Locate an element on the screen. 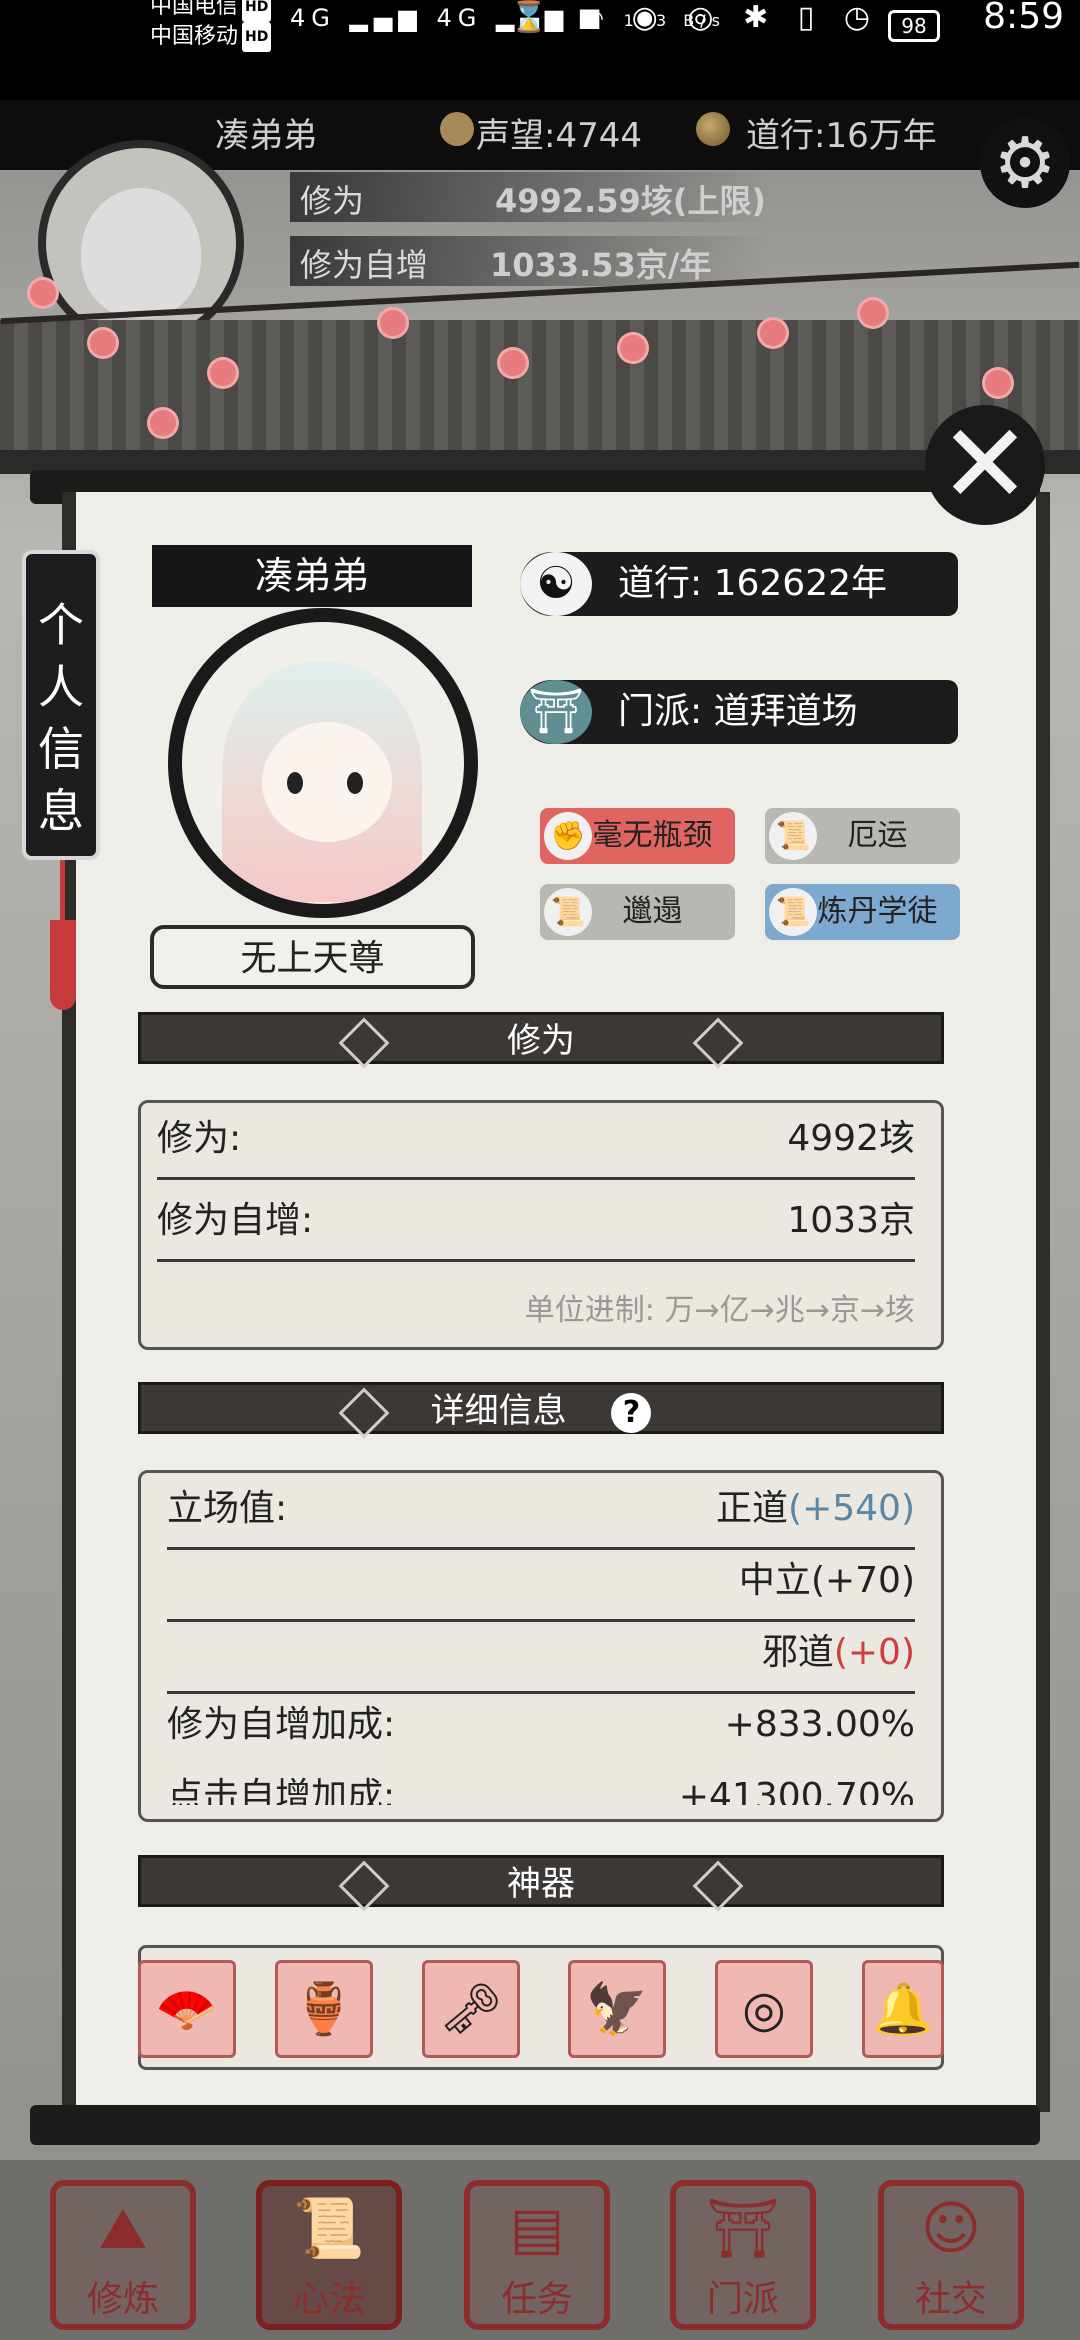 The height and width of the screenshot is (2340, 1080). xiuwei-section-header: 修为 is located at coordinates (541, 1040).